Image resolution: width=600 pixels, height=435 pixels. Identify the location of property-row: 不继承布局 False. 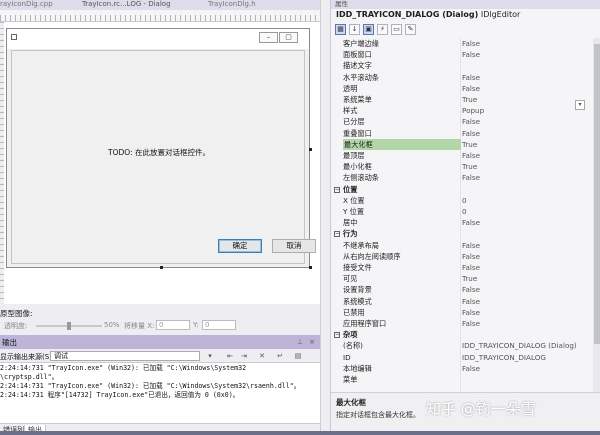
(462, 245).